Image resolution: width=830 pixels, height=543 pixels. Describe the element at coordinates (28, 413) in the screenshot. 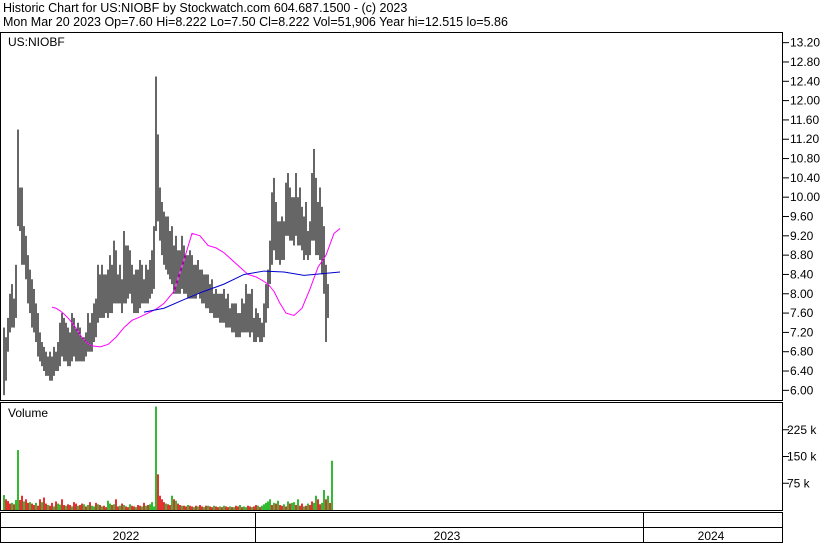

I see `volume-panel-label: Volume` at that location.